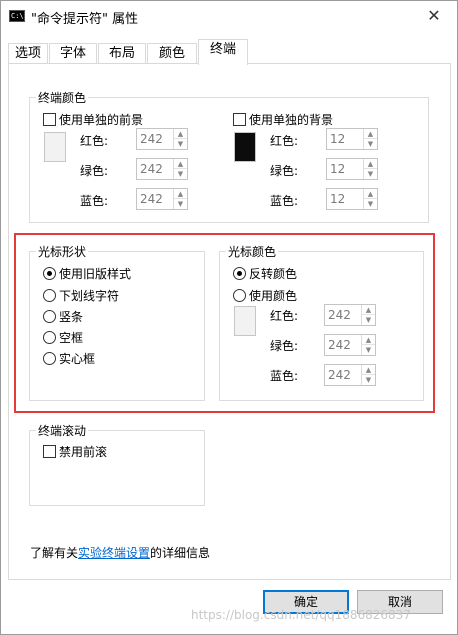 The image size is (458, 635). What do you see at coordinates (284, 201) in the screenshot?
I see `background-blue-label: 蓝色:` at bounding box center [284, 201].